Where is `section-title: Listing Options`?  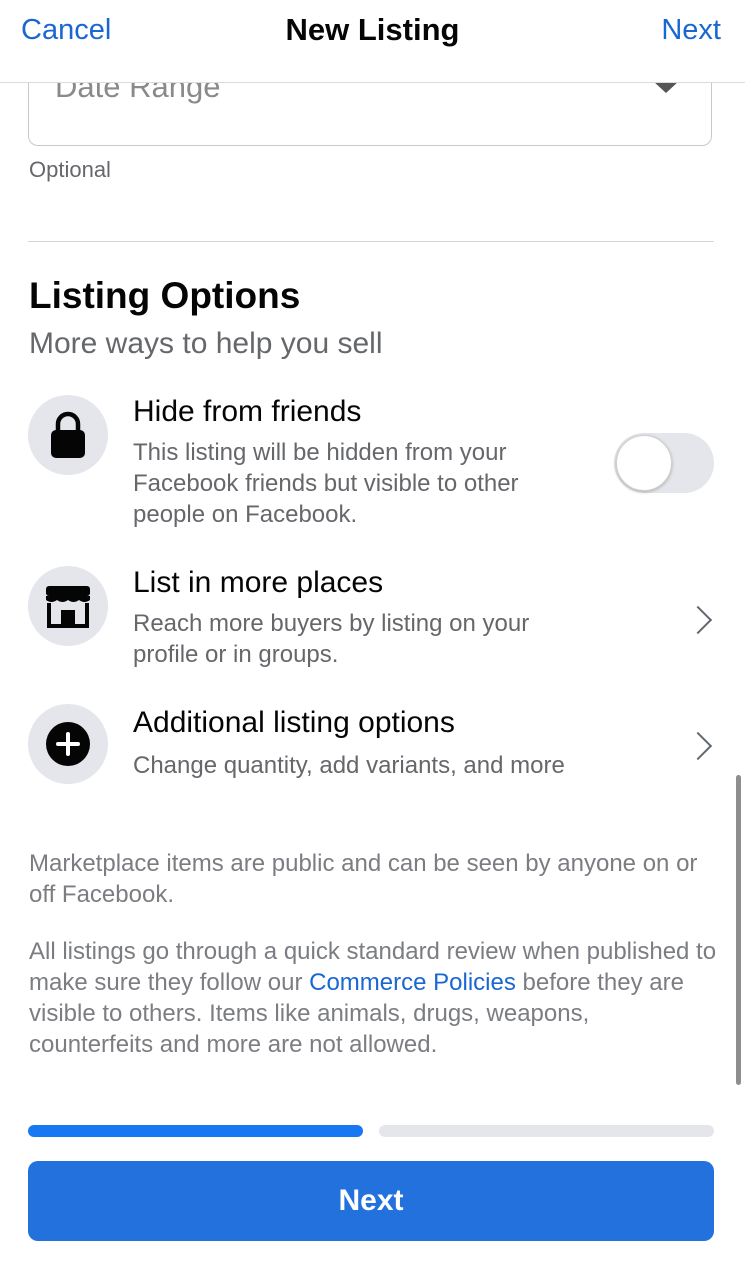
section-title: Listing Options is located at coordinates (165, 295).